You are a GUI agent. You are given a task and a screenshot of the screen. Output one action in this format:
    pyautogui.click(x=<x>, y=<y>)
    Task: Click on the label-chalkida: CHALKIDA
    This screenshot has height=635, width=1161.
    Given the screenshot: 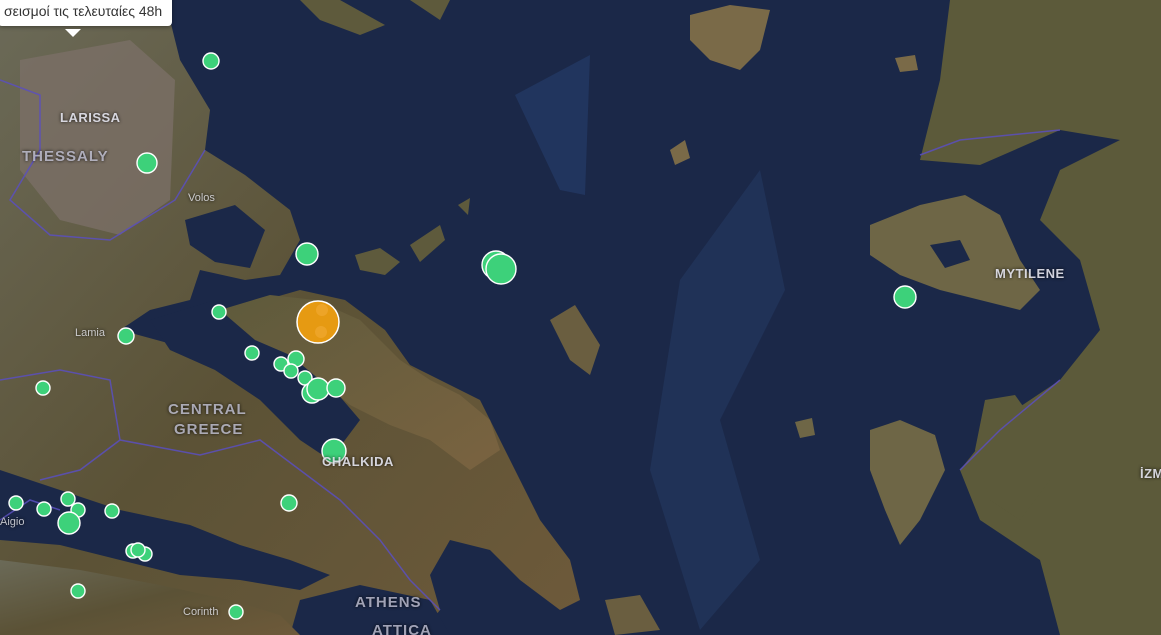 What is the action you would take?
    pyautogui.click(x=358, y=461)
    